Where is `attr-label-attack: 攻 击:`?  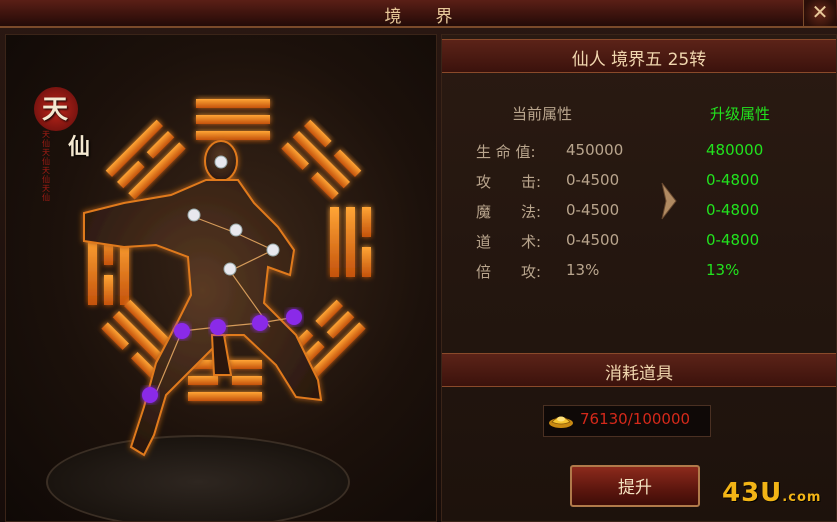
attr-label-attack: 攻 击: is located at coordinates (509, 182).